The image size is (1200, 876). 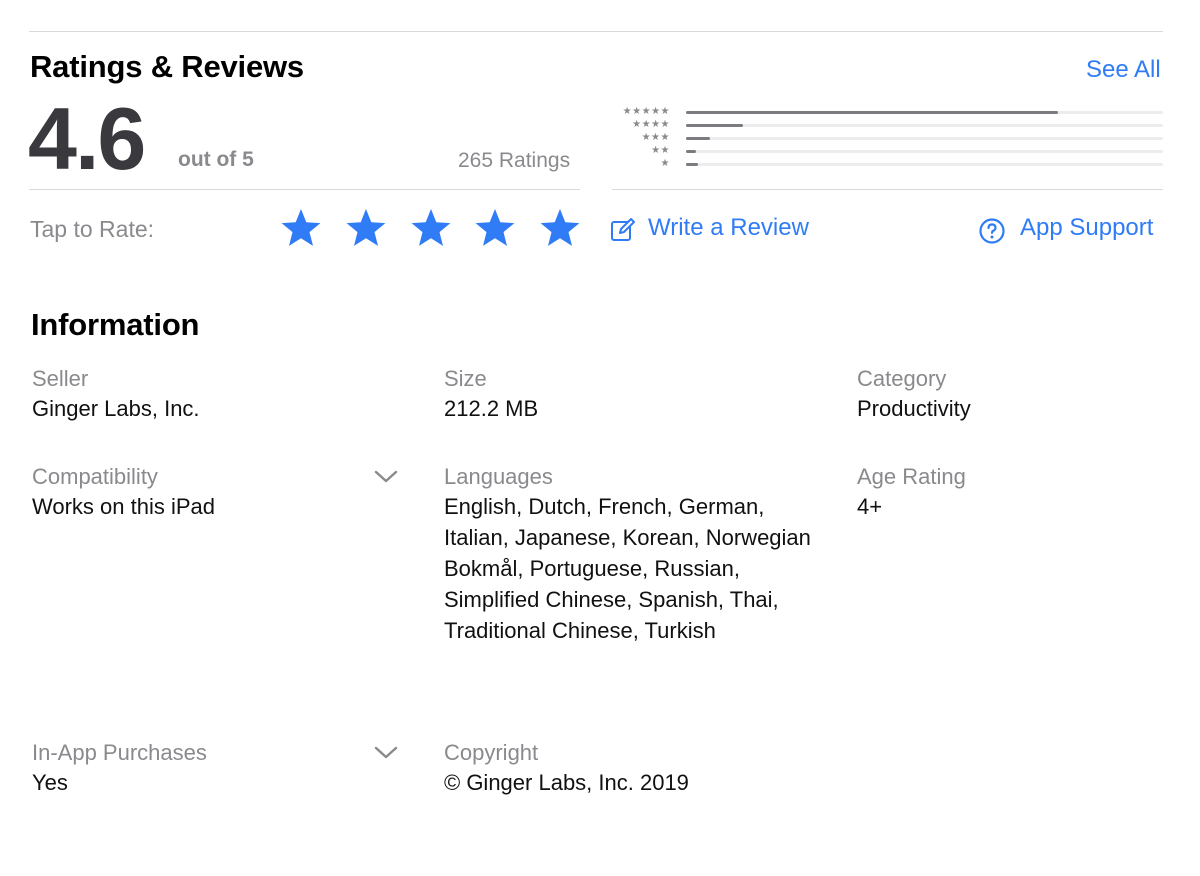 What do you see at coordinates (655, 137) in the screenshot?
I see `histogram-star-label: ★★★` at bounding box center [655, 137].